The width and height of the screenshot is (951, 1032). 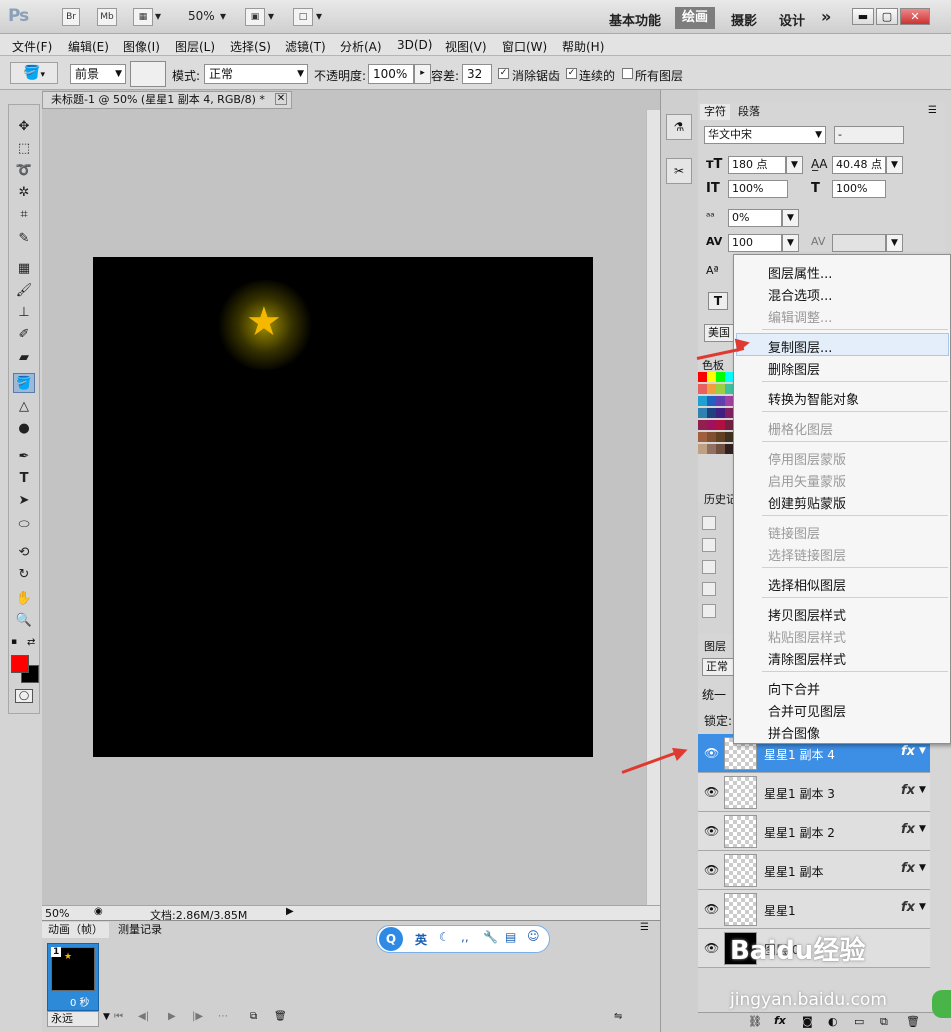 I want to click on menu-analysis: 分析(A), so click(x=361, y=46).